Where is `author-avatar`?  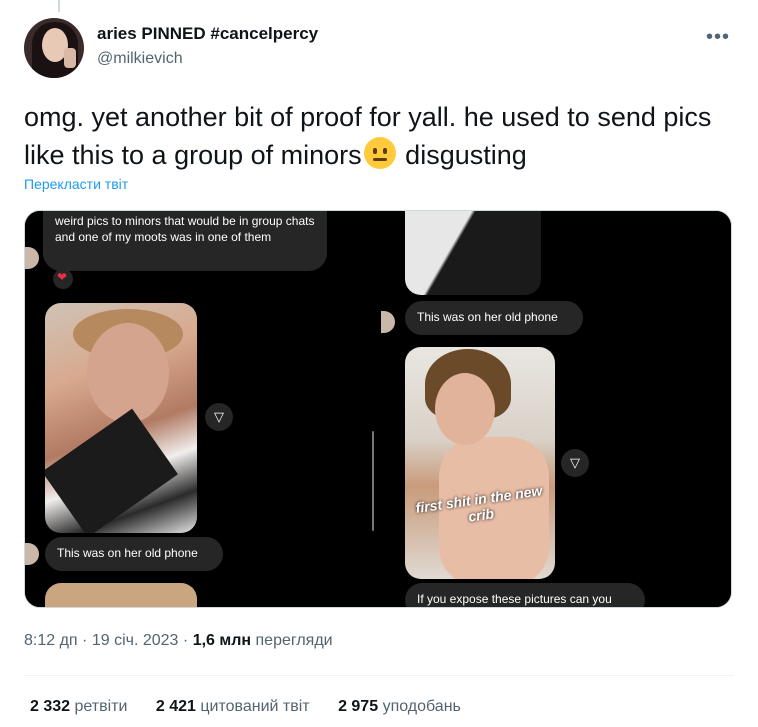
author-avatar is located at coordinates (54, 48).